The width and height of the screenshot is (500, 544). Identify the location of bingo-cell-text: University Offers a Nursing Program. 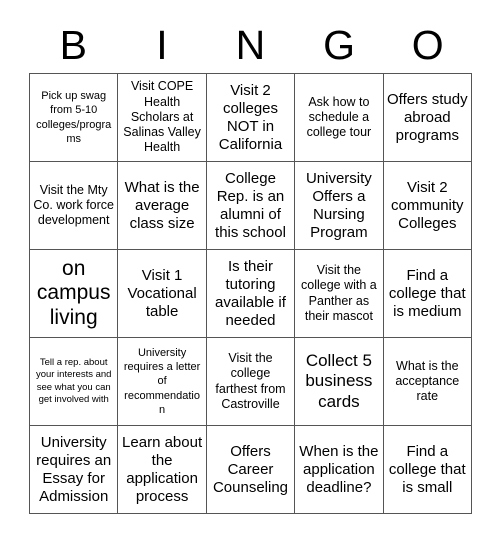
(338, 205).